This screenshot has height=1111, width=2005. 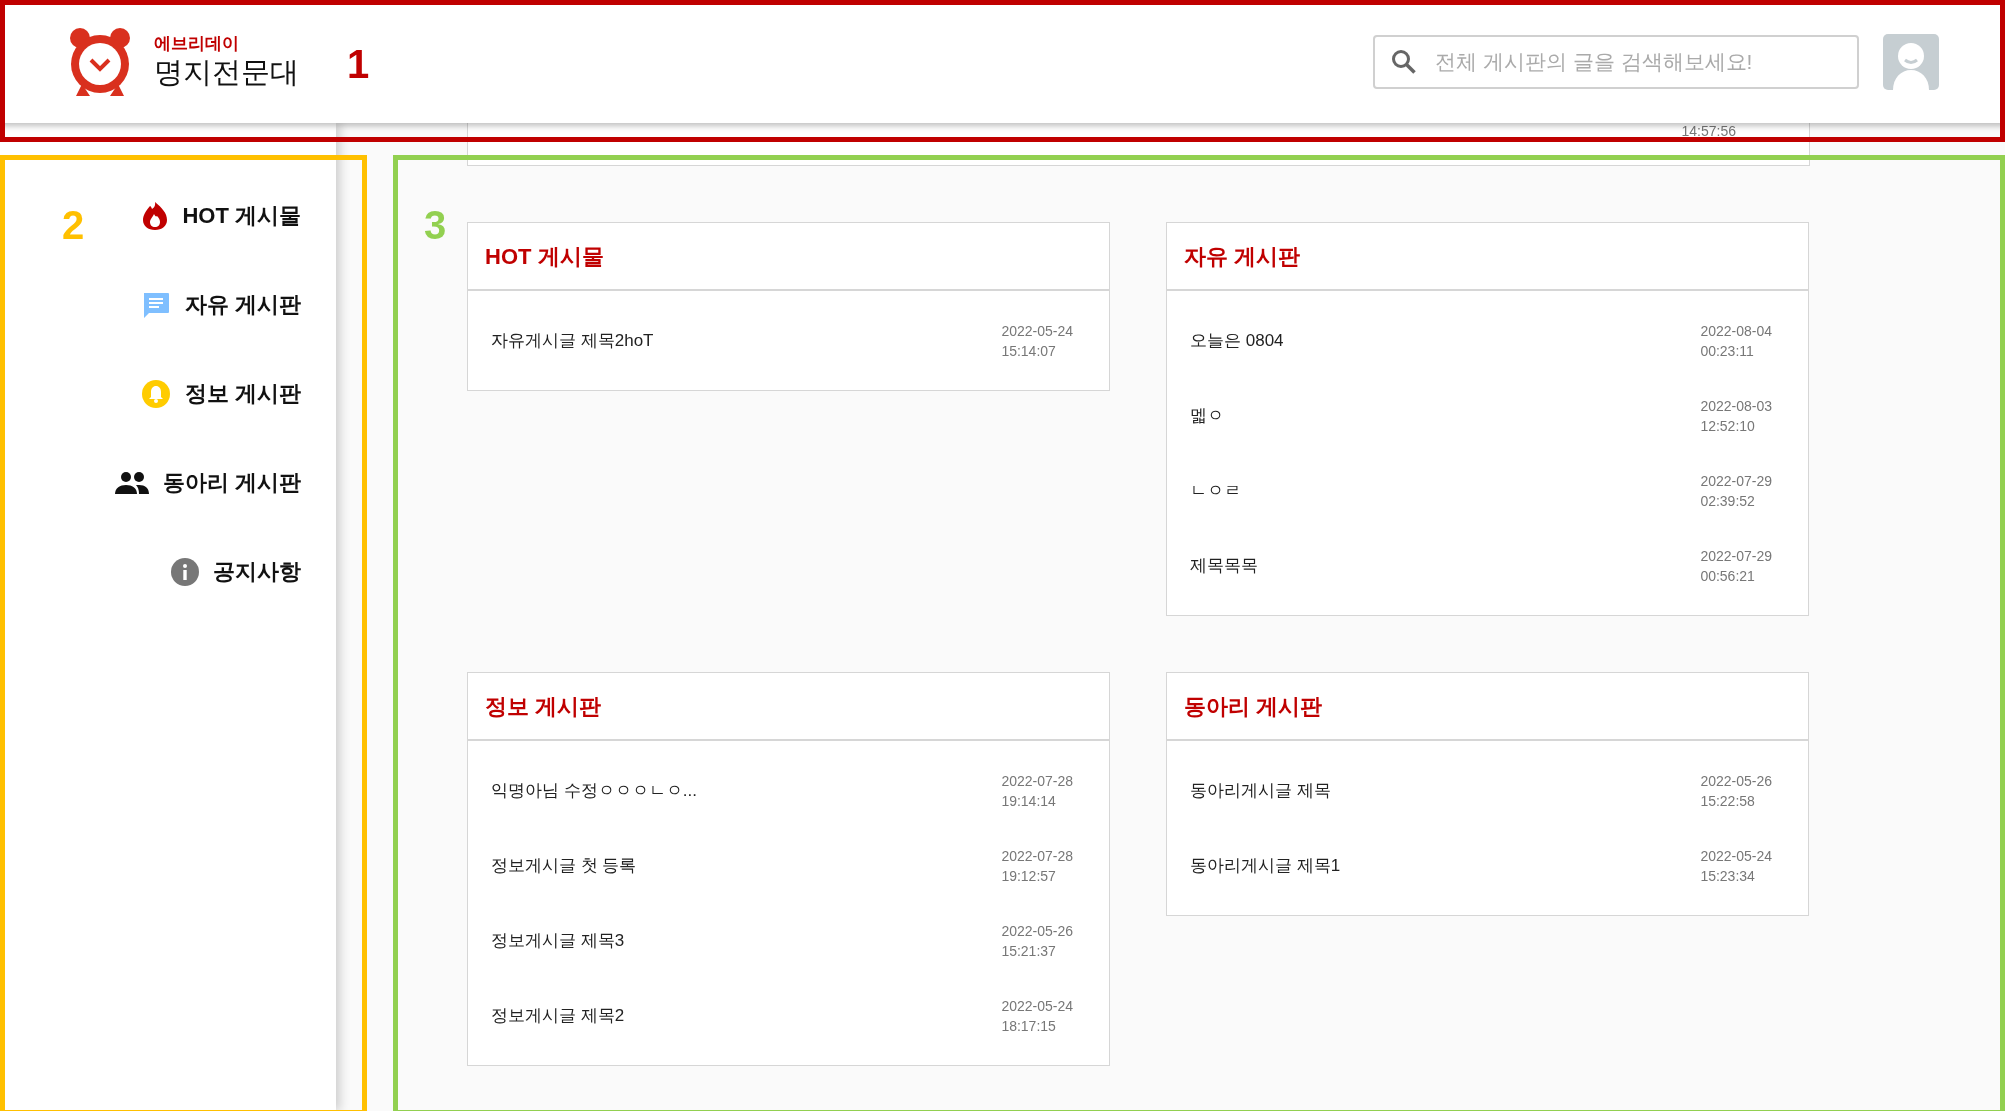 I want to click on post-time: 14:57:56, so click(x=1708, y=132).